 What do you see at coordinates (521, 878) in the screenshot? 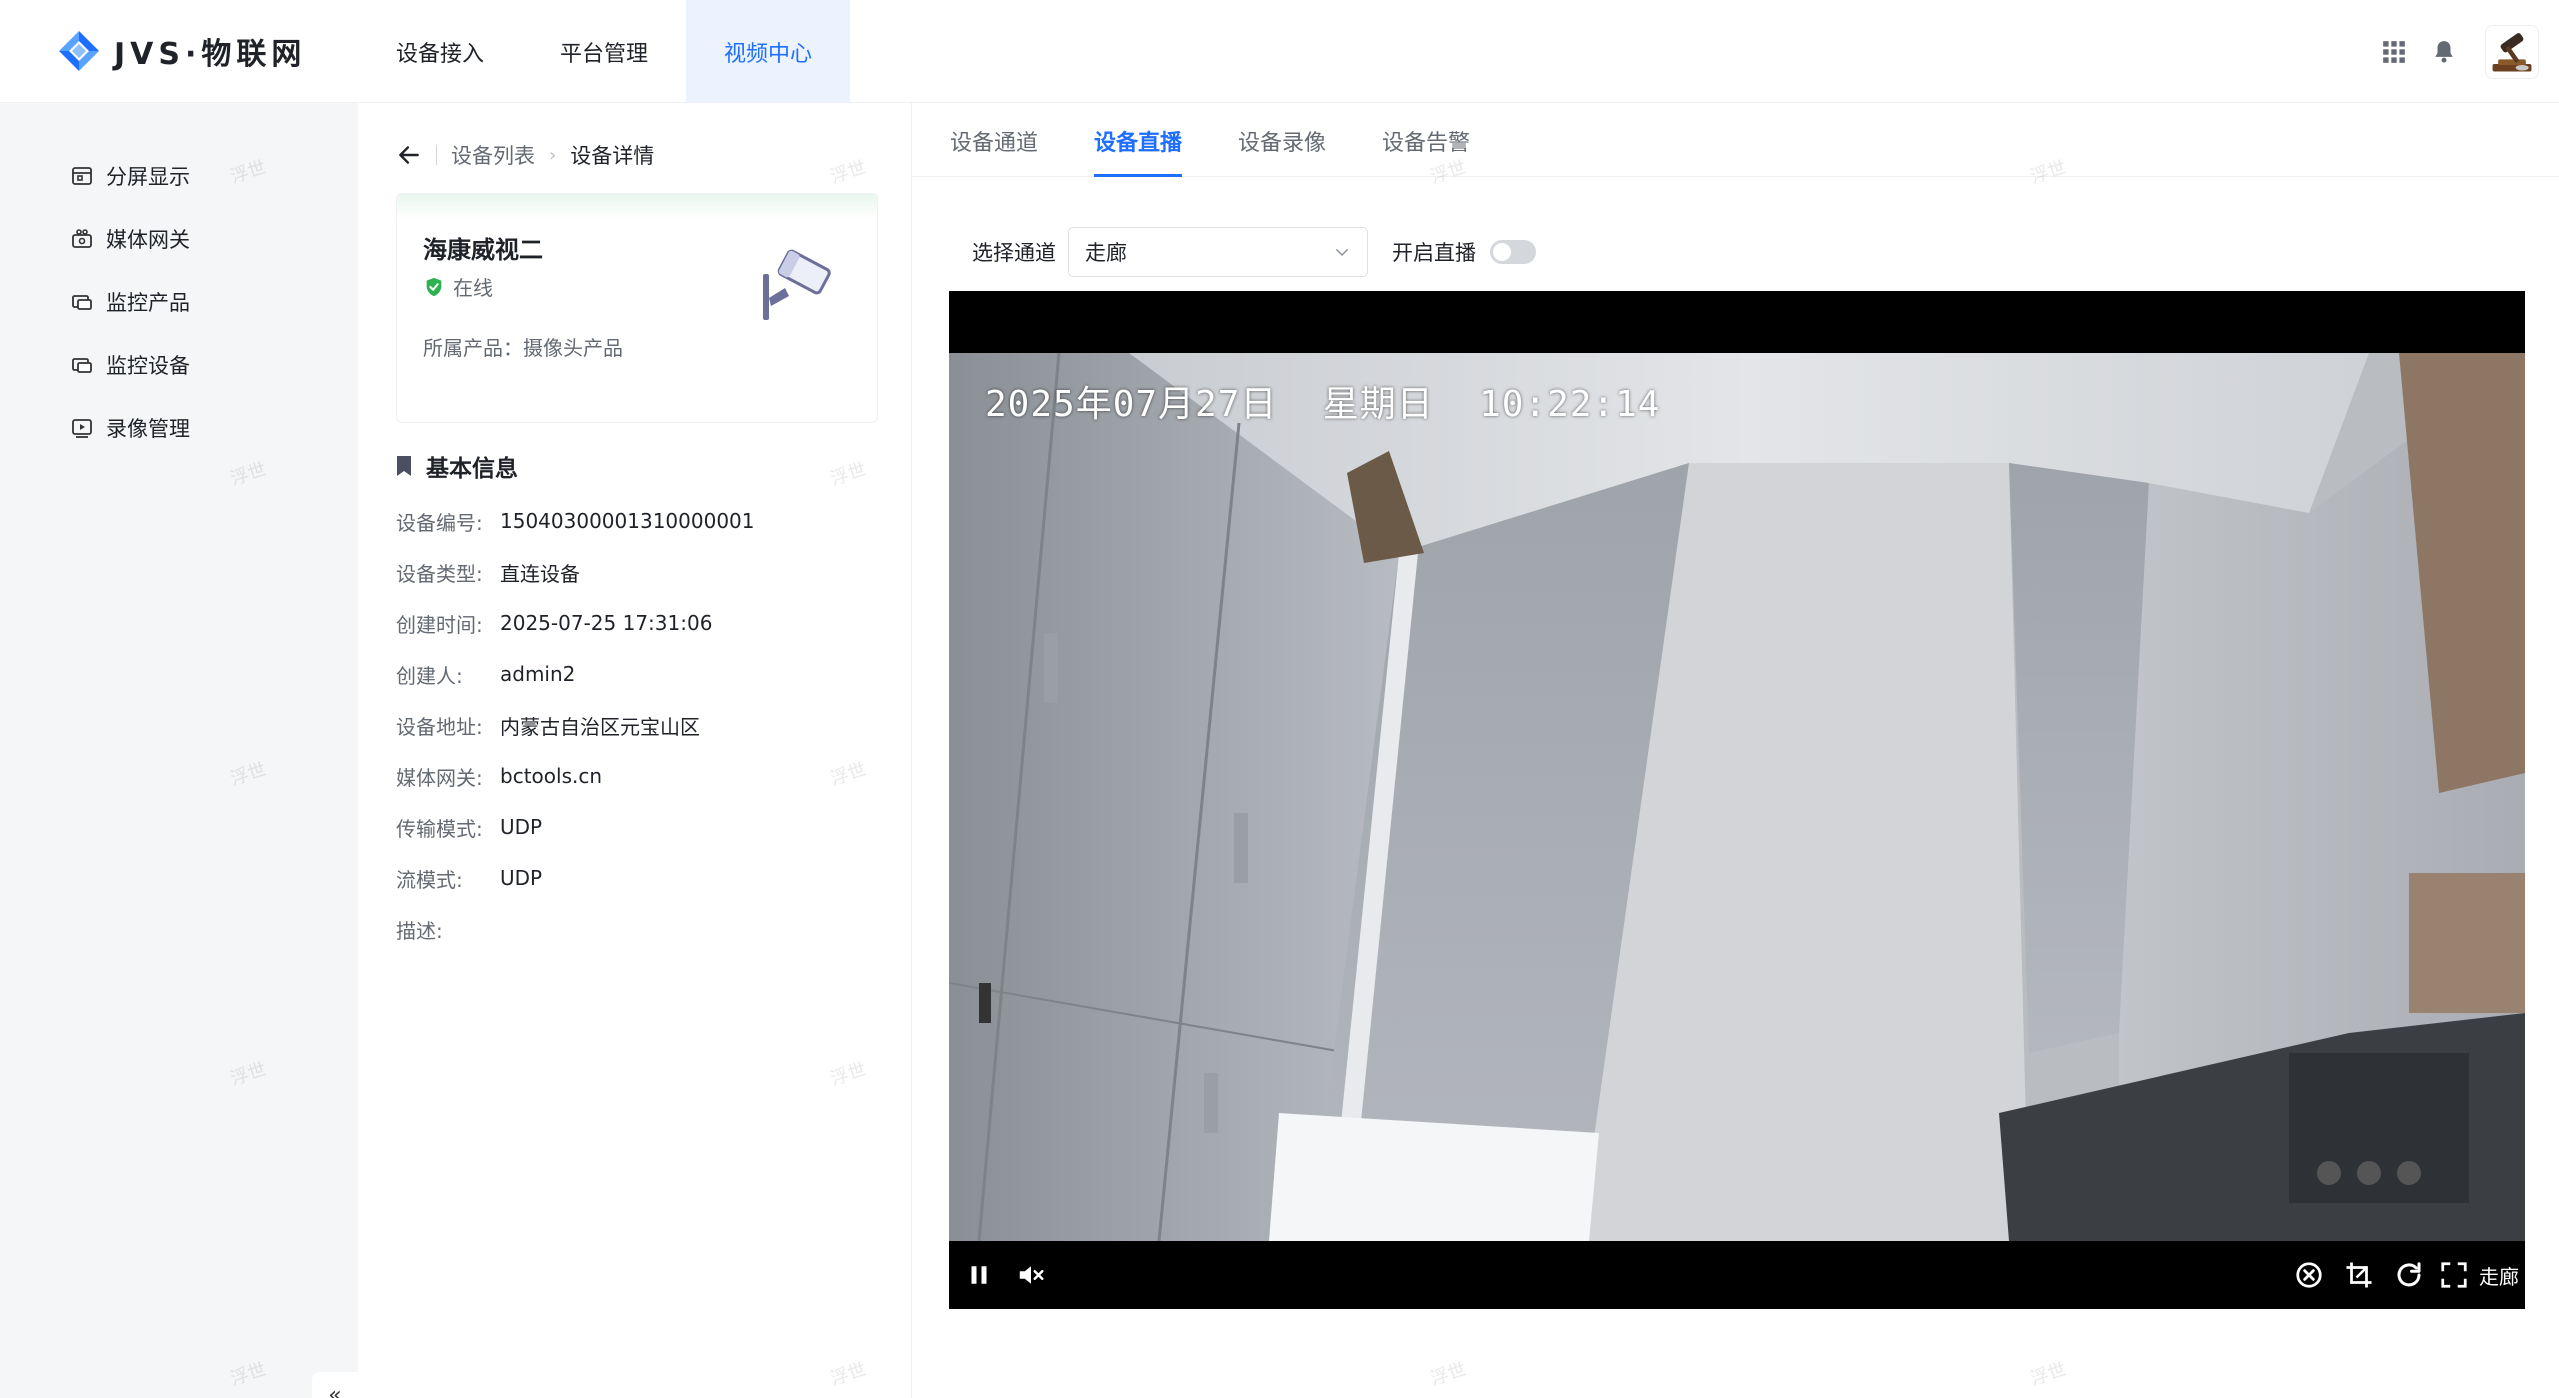
I see `info-value: UDP` at bounding box center [521, 878].